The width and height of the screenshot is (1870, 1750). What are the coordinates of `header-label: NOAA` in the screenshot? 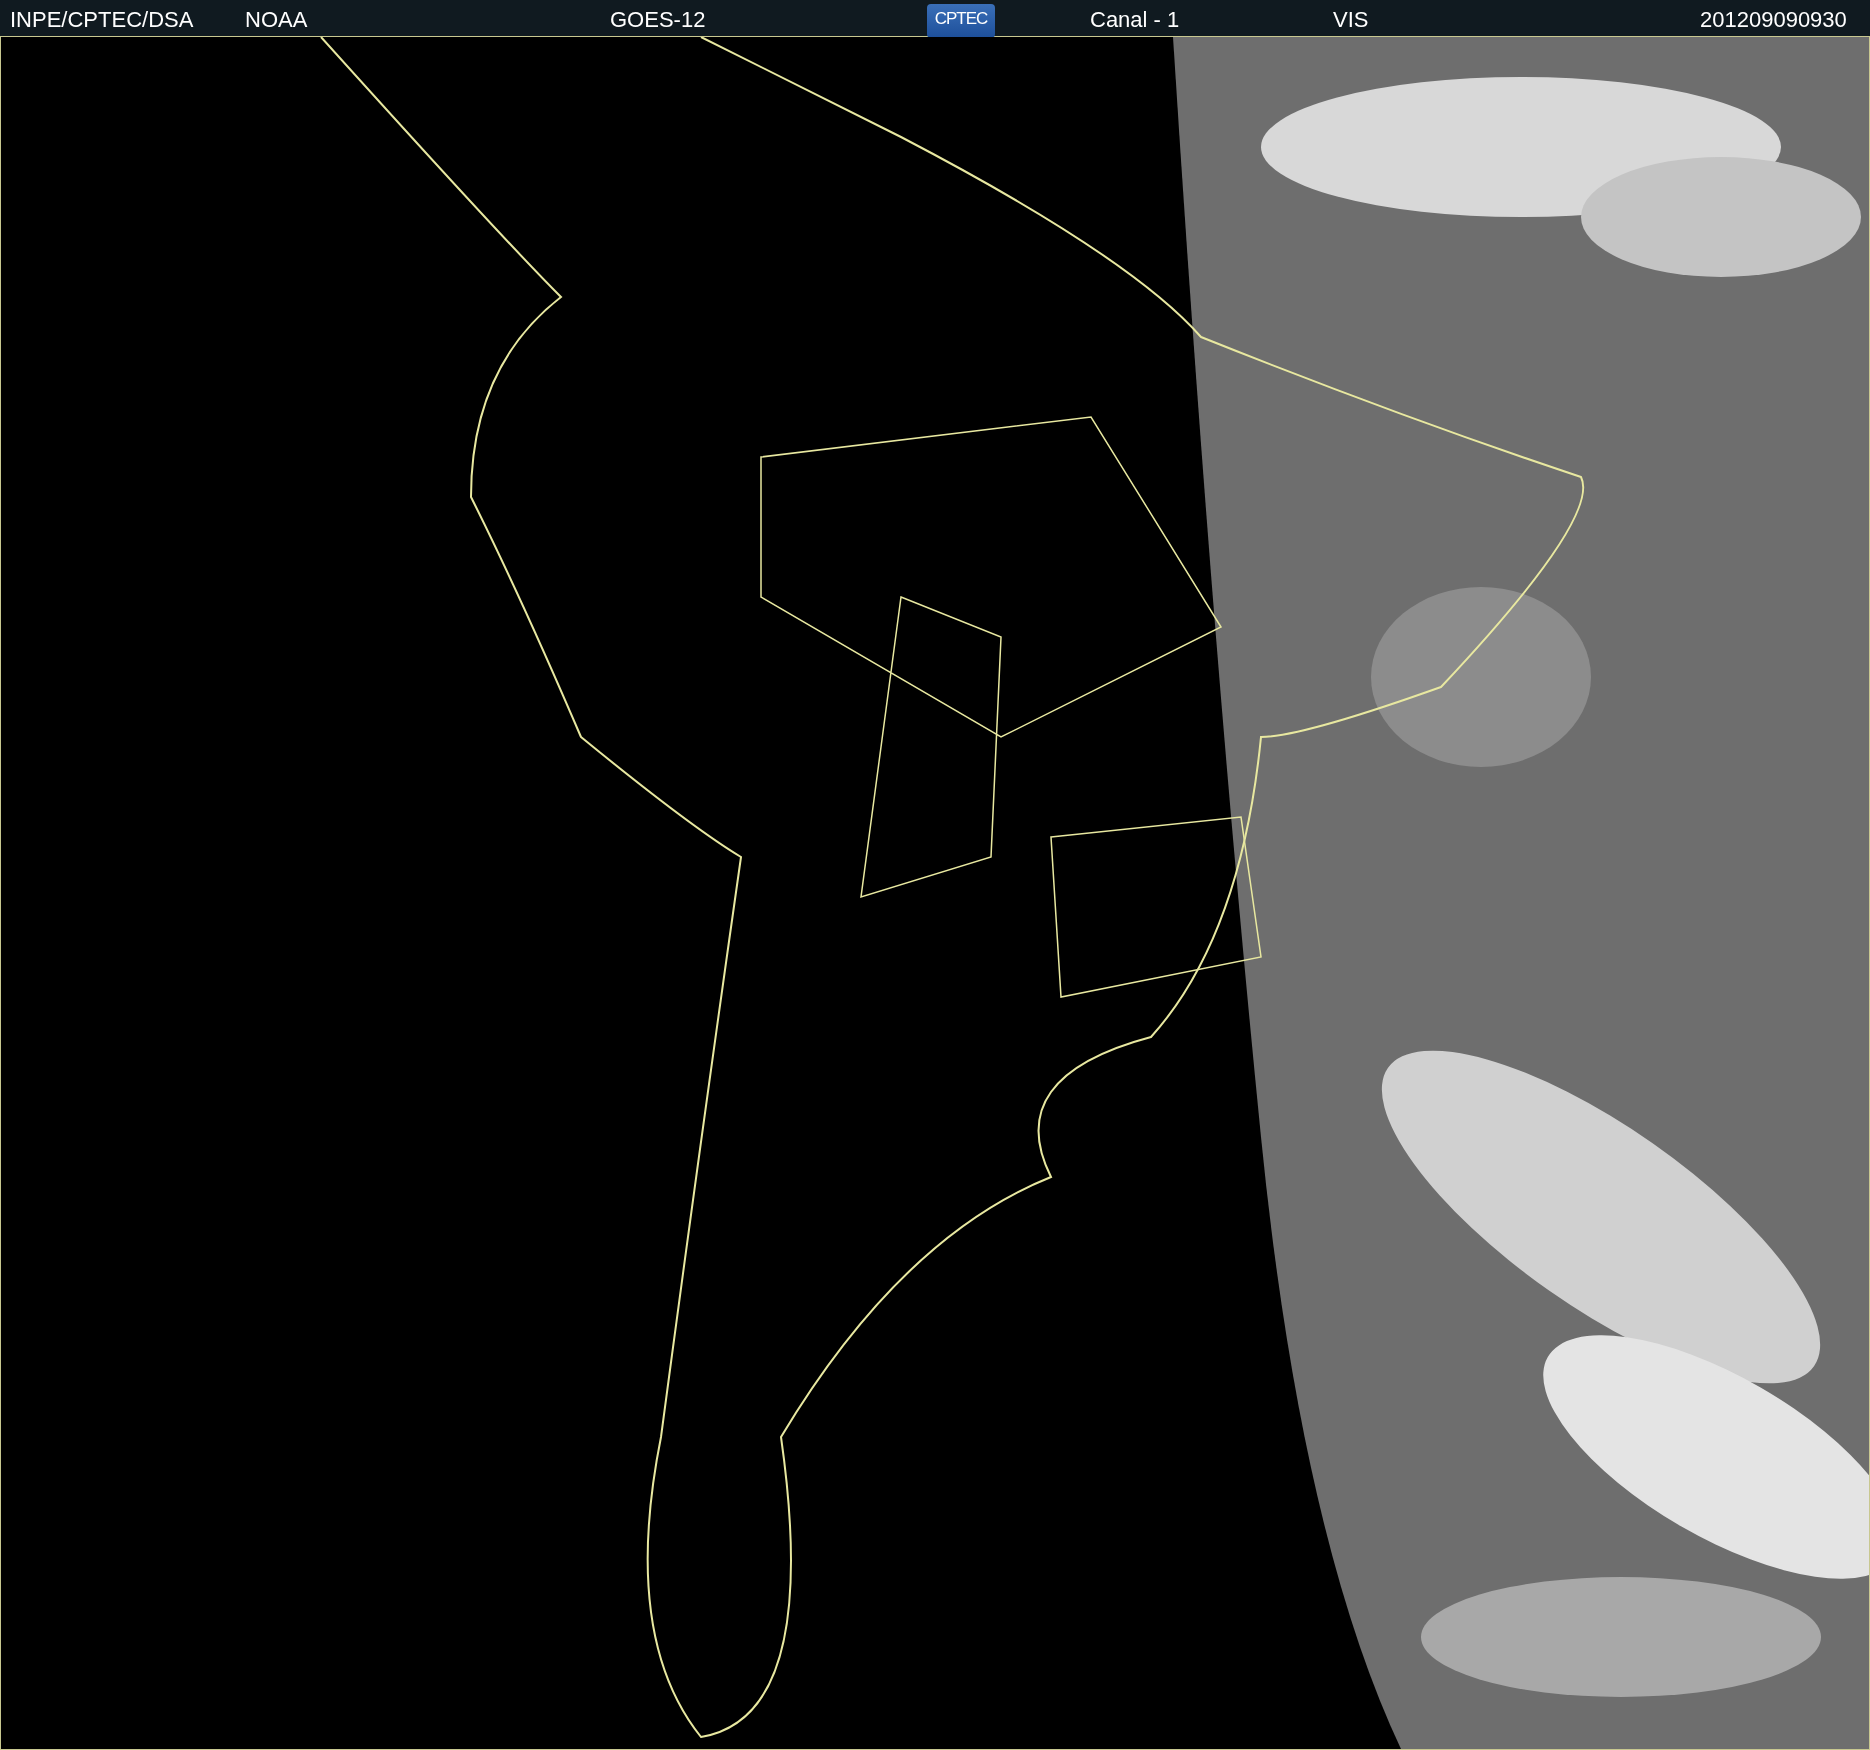 It's located at (276, 19).